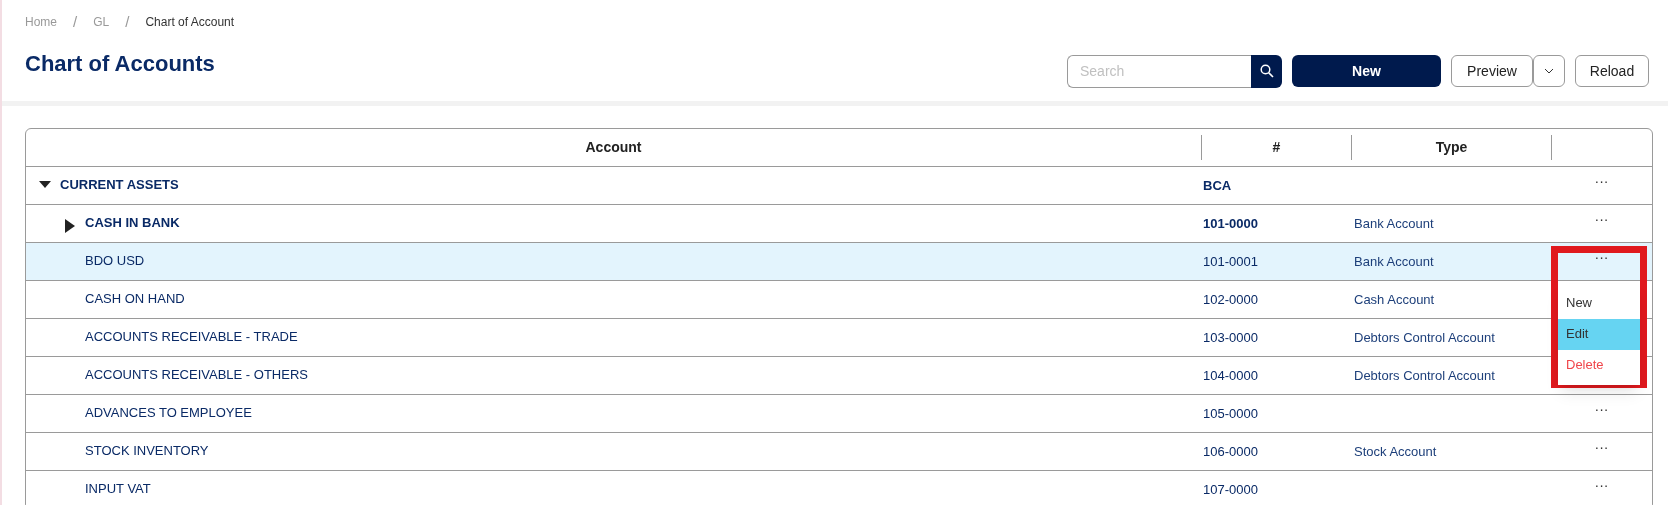 The image size is (1668, 505). What do you see at coordinates (1230, 337) in the screenshot?
I see `account-number: 103-0000` at bounding box center [1230, 337].